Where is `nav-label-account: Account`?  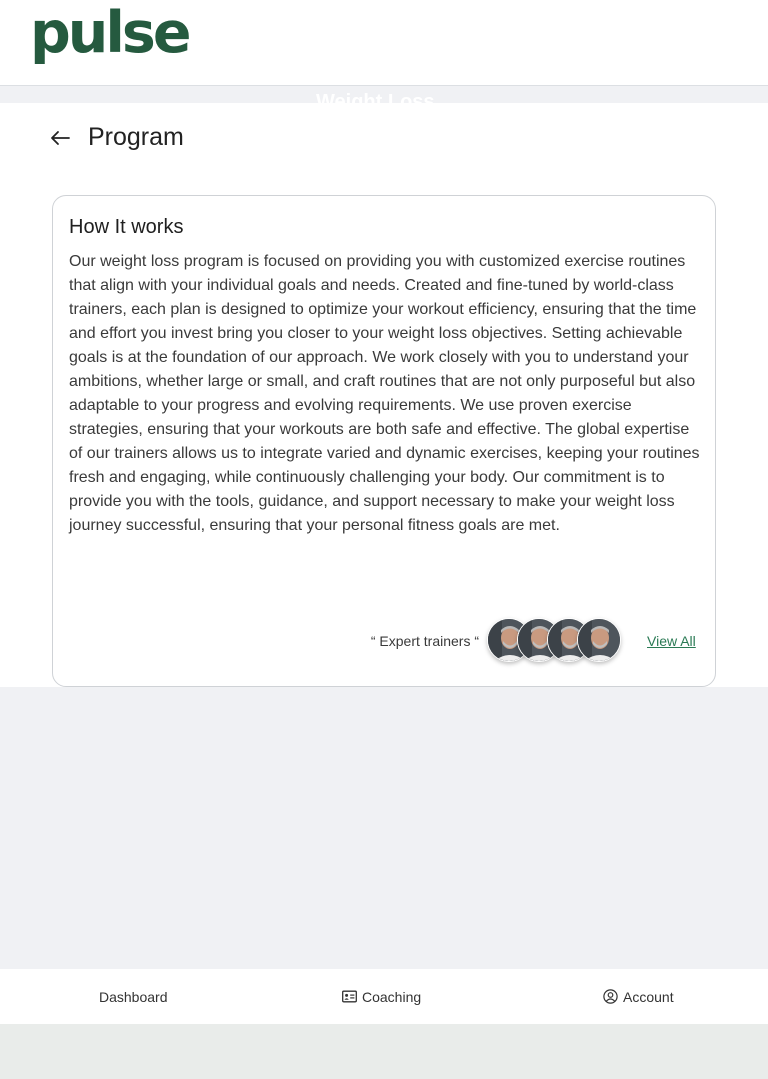 nav-label-account: Account is located at coordinates (648, 996).